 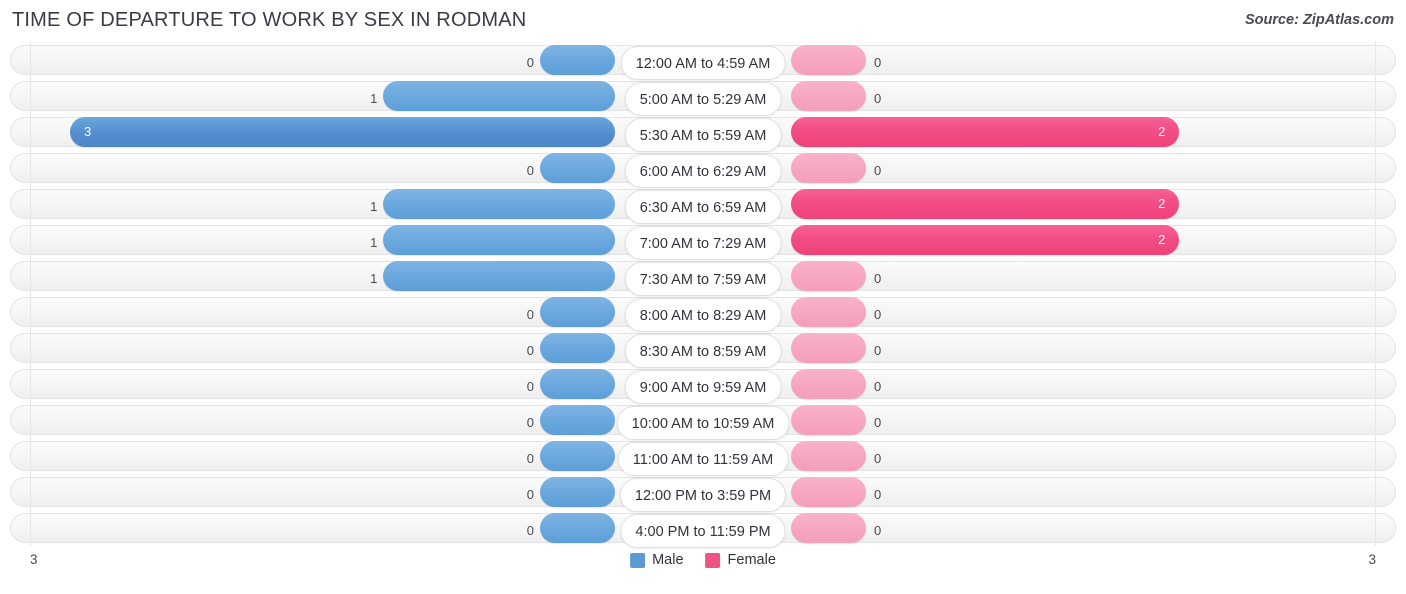 I want to click on row-bars: 0 0 10:00 AM to 10:59 AM, so click(x=703, y=422).